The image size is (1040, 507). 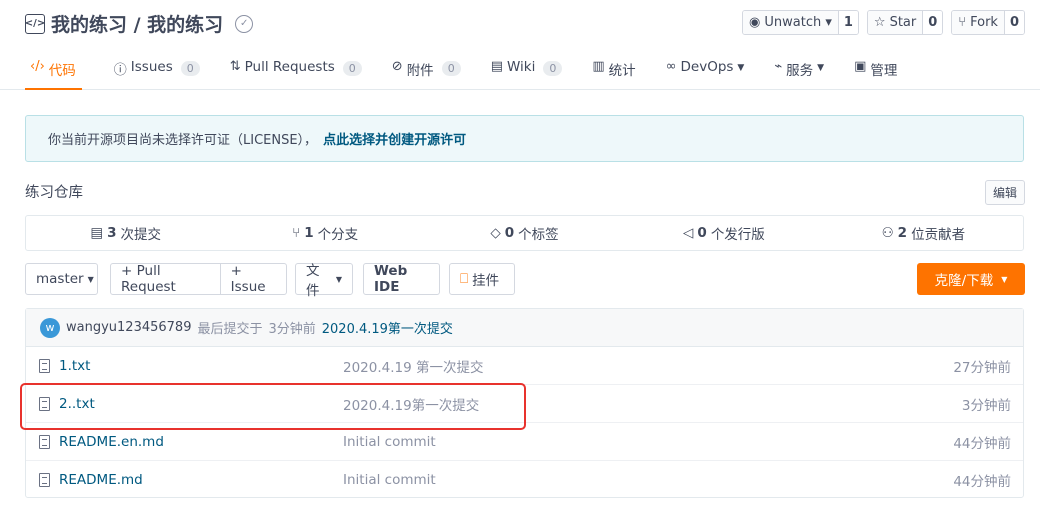 What do you see at coordinates (125, 233) in the screenshot?
I see `stat-commits: ▤ 3 次提交` at bounding box center [125, 233].